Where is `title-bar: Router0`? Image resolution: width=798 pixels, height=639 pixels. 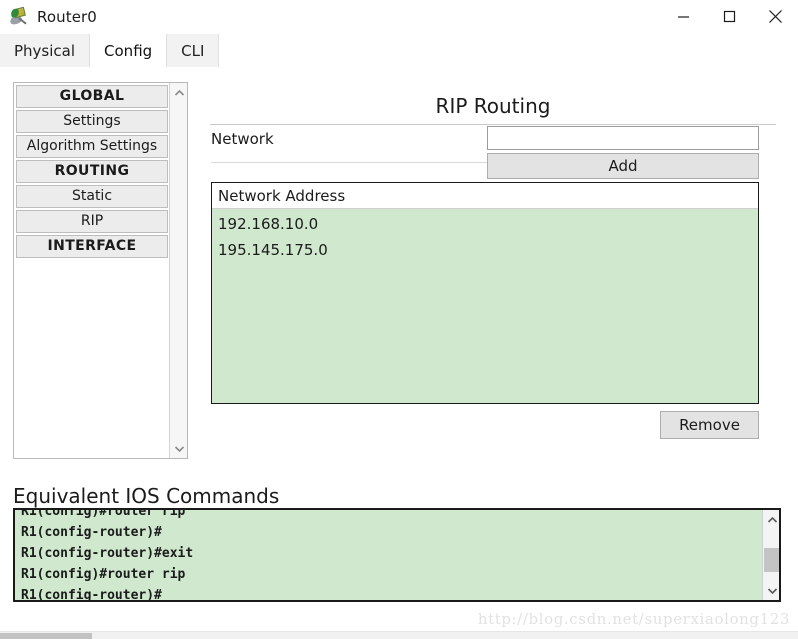
title-bar: Router0 is located at coordinates (399, 16).